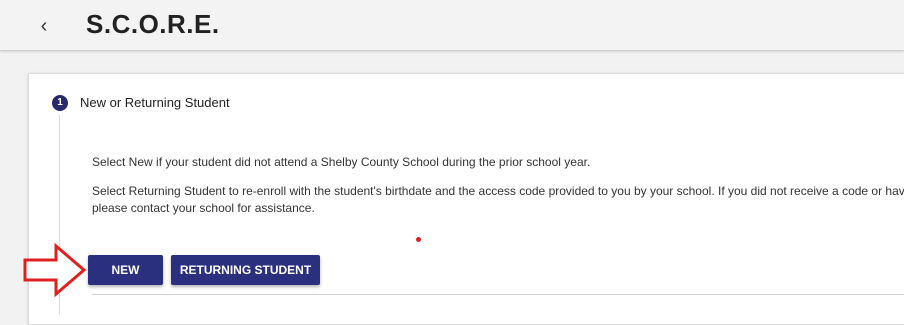 Image resolution: width=904 pixels, height=325 pixels. I want to click on step-label: New or Returning Student, so click(155, 102).